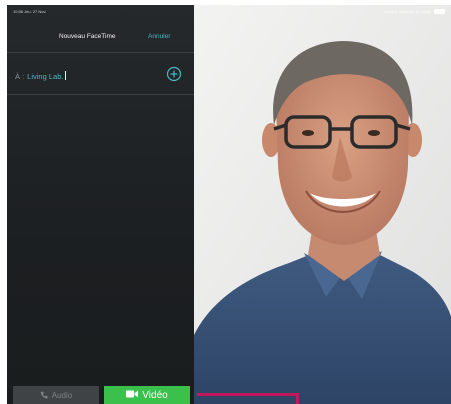 The image size is (451, 404). I want to click on page-title: Nouveau FaceTime, so click(87, 36).